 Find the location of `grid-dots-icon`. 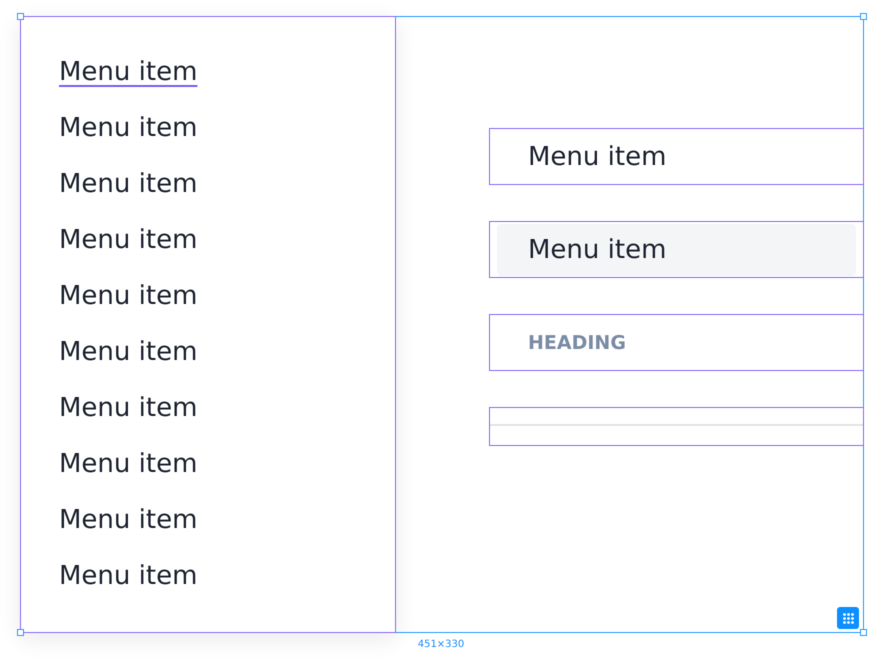

grid-dots-icon is located at coordinates (848, 618).